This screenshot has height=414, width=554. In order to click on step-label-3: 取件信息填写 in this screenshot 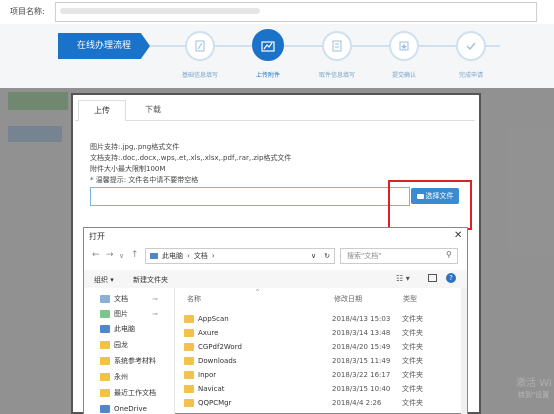, I will do `click(336, 75)`.